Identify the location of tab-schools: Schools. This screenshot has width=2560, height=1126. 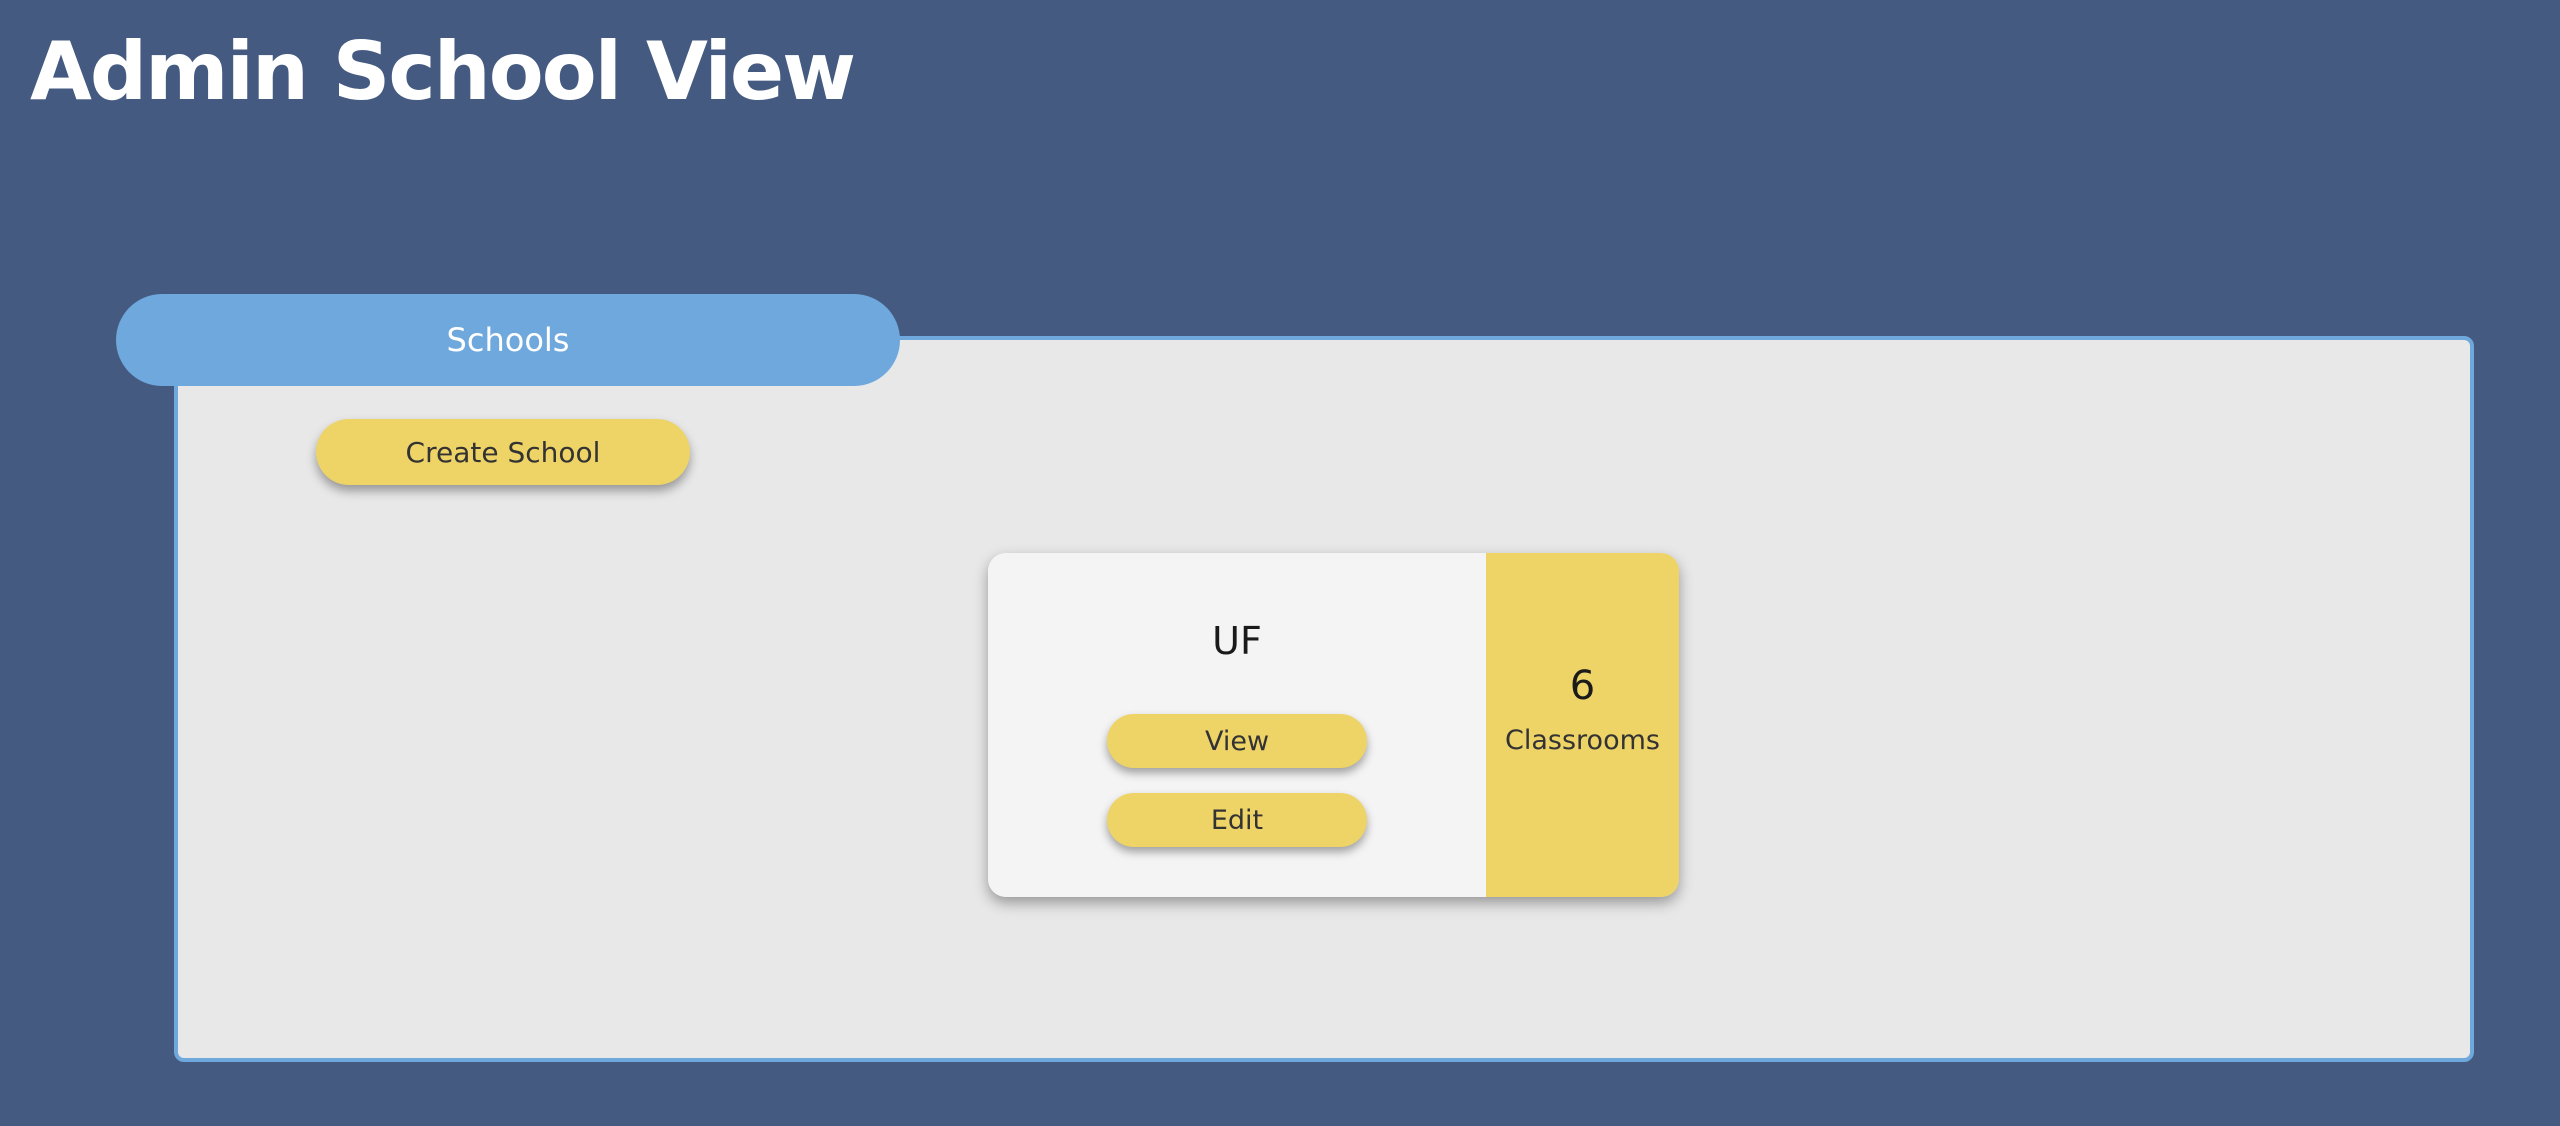
(508, 340).